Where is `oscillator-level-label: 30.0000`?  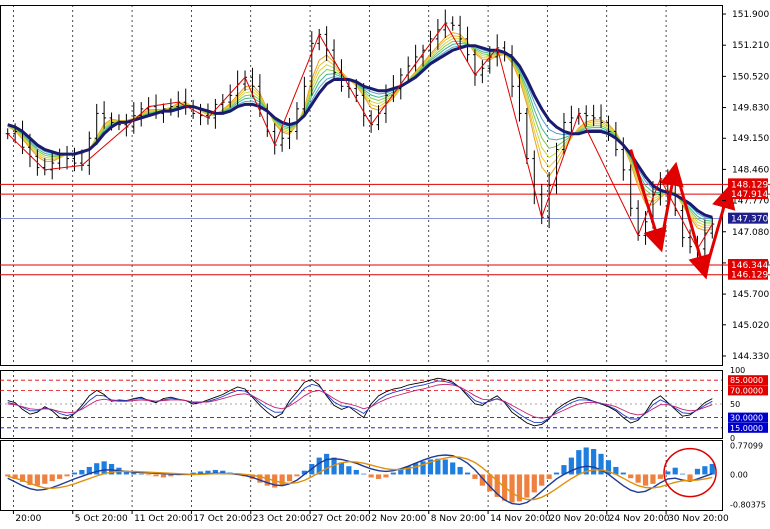
oscillator-level-label: 30.0000 is located at coordinates (746, 418).